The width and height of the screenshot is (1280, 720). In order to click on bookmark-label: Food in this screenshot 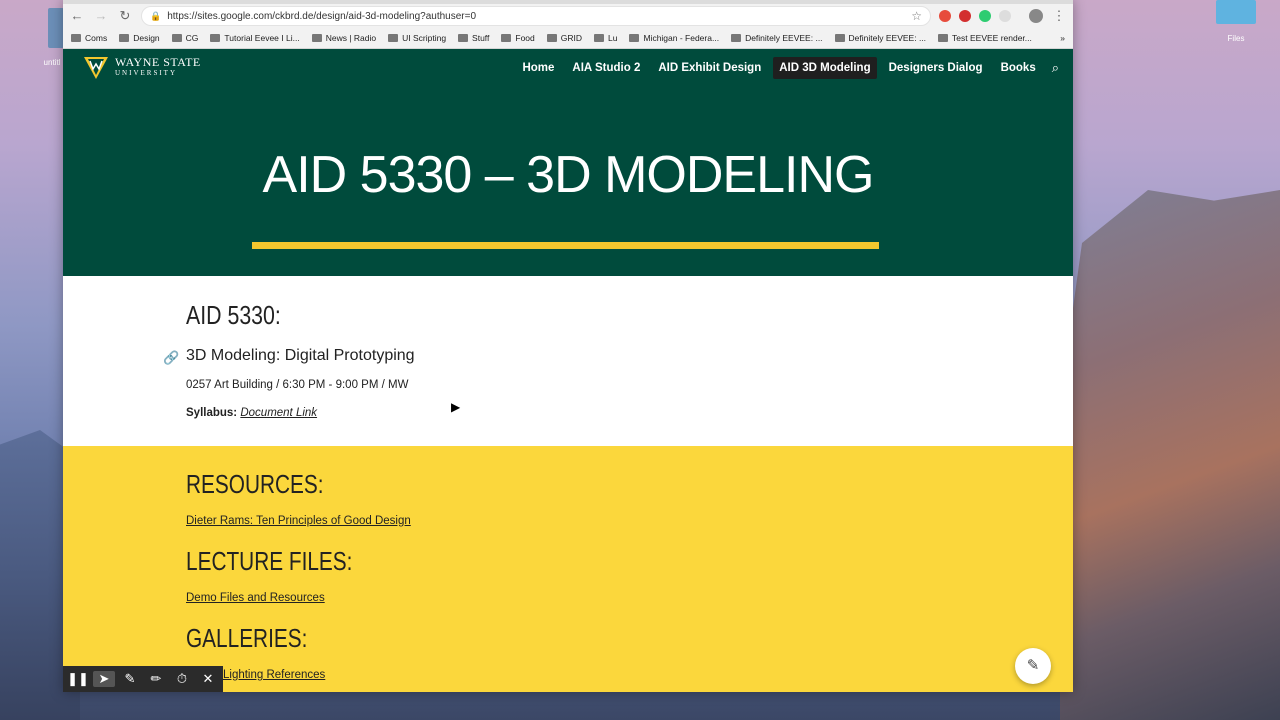, I will do `click(525, 38)`.